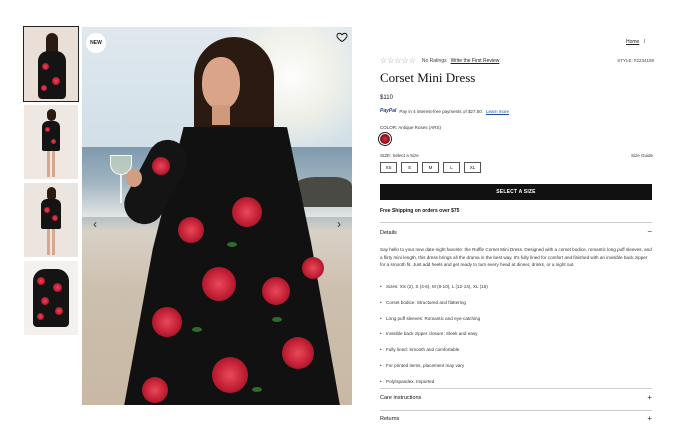  Describe the element at coordinates (134, 178) in the screenshot. I see `model-hand` at that location.